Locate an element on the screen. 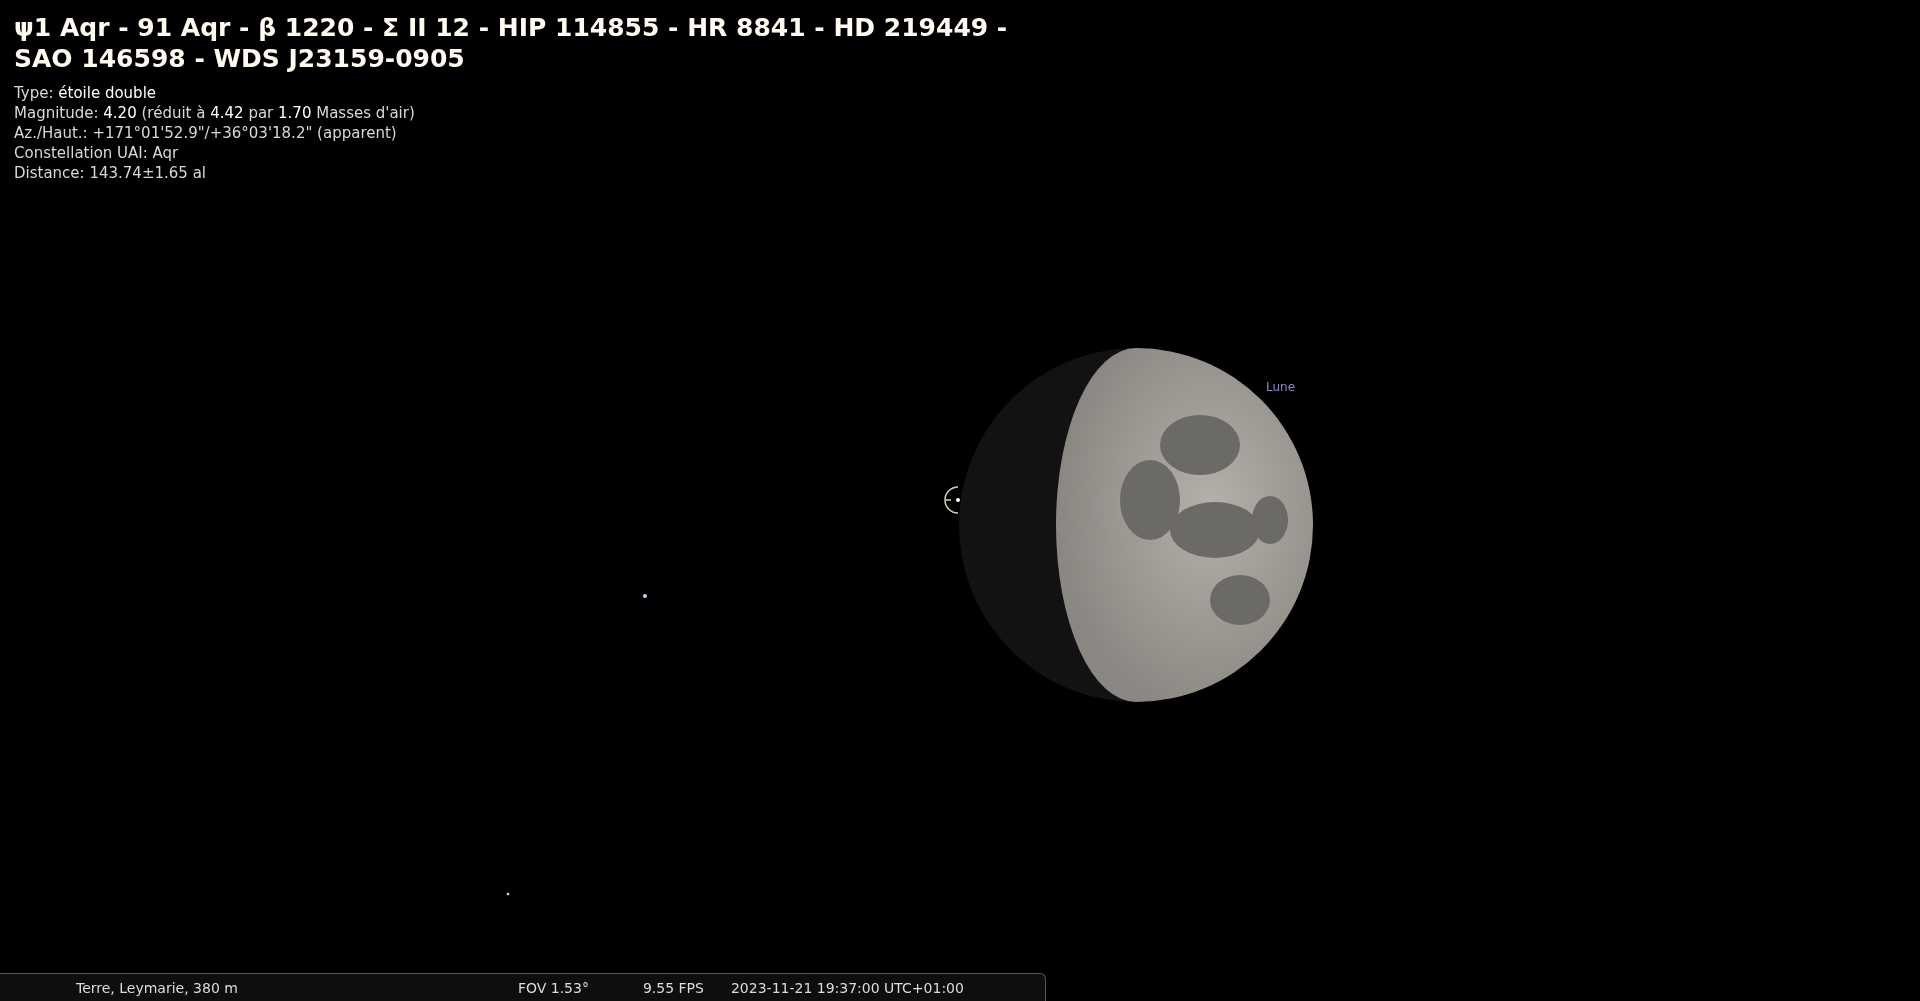 The width and height of the screenshot is (1920, 1001). info-line: Distance: 143.74±1.65 al is located at coordinates (110, 173).